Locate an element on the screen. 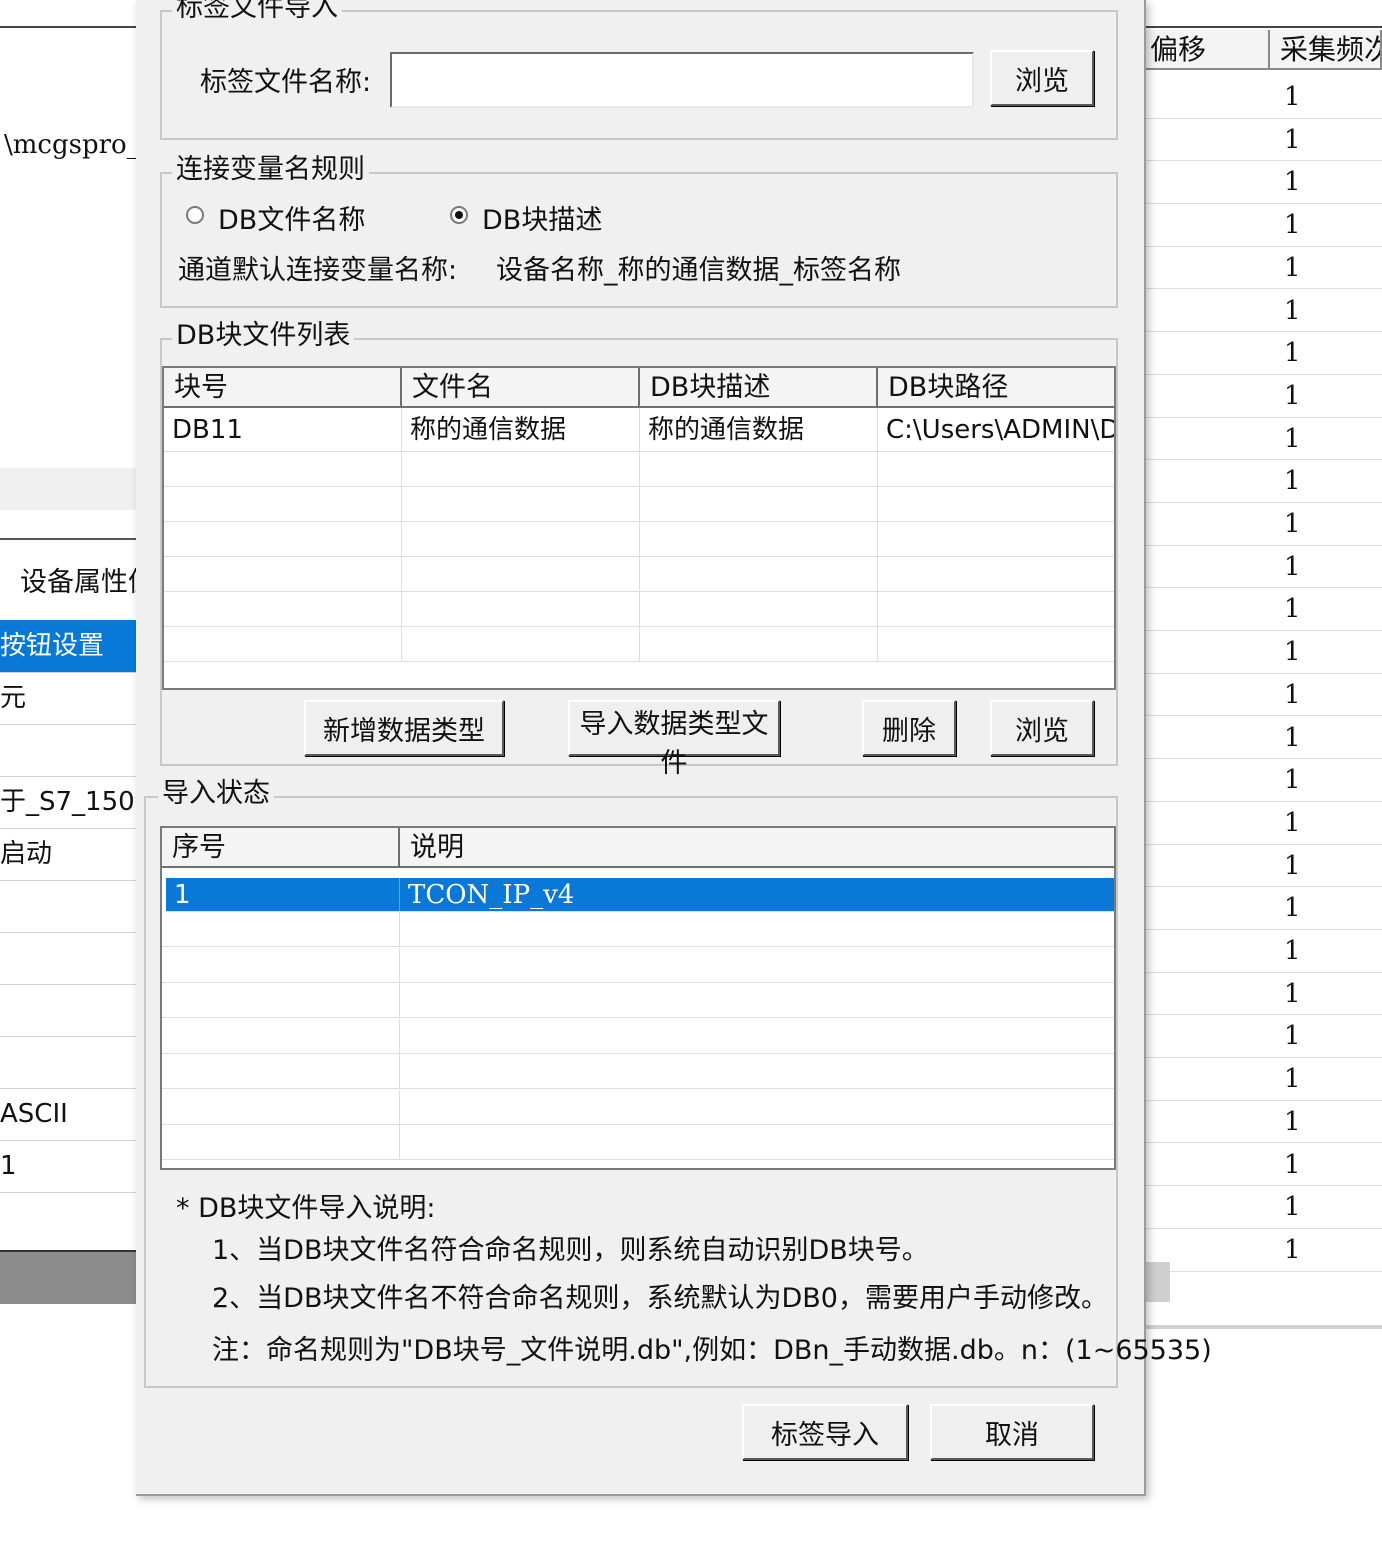 The image size is (1382, 1544). col-description: 说明 is located at coordinates (757, 848).